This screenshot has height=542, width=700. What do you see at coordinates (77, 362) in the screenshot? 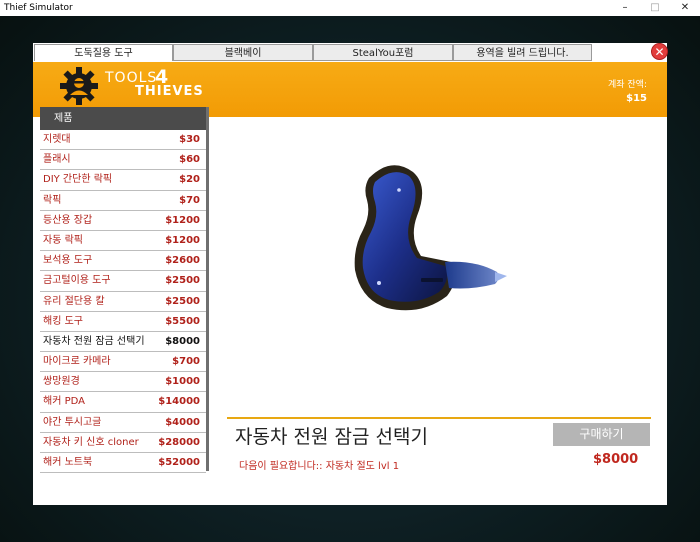
I see `product-name: 마이크로 카메라` at bounding box center [77, 362].